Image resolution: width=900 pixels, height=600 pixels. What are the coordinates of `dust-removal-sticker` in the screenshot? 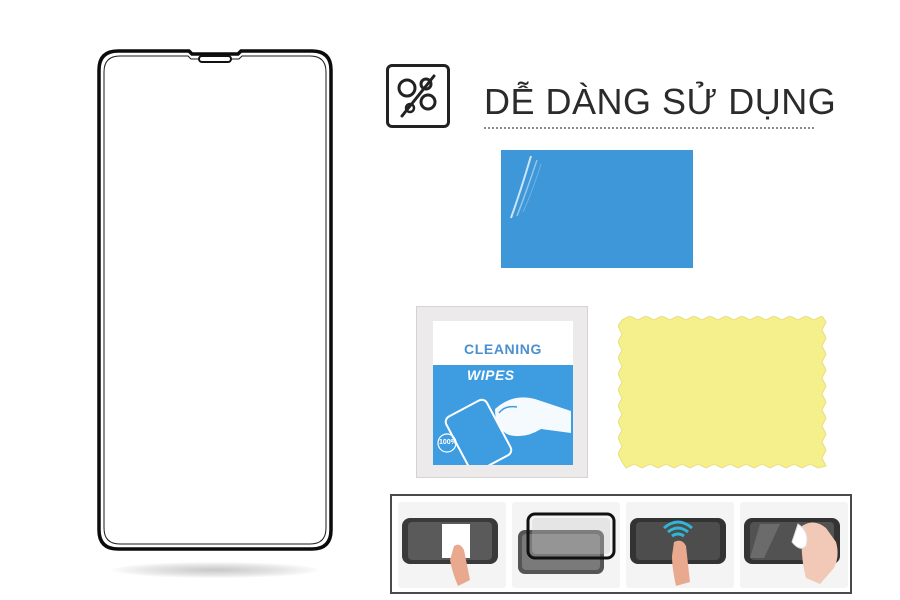 It's located at (597, 209).